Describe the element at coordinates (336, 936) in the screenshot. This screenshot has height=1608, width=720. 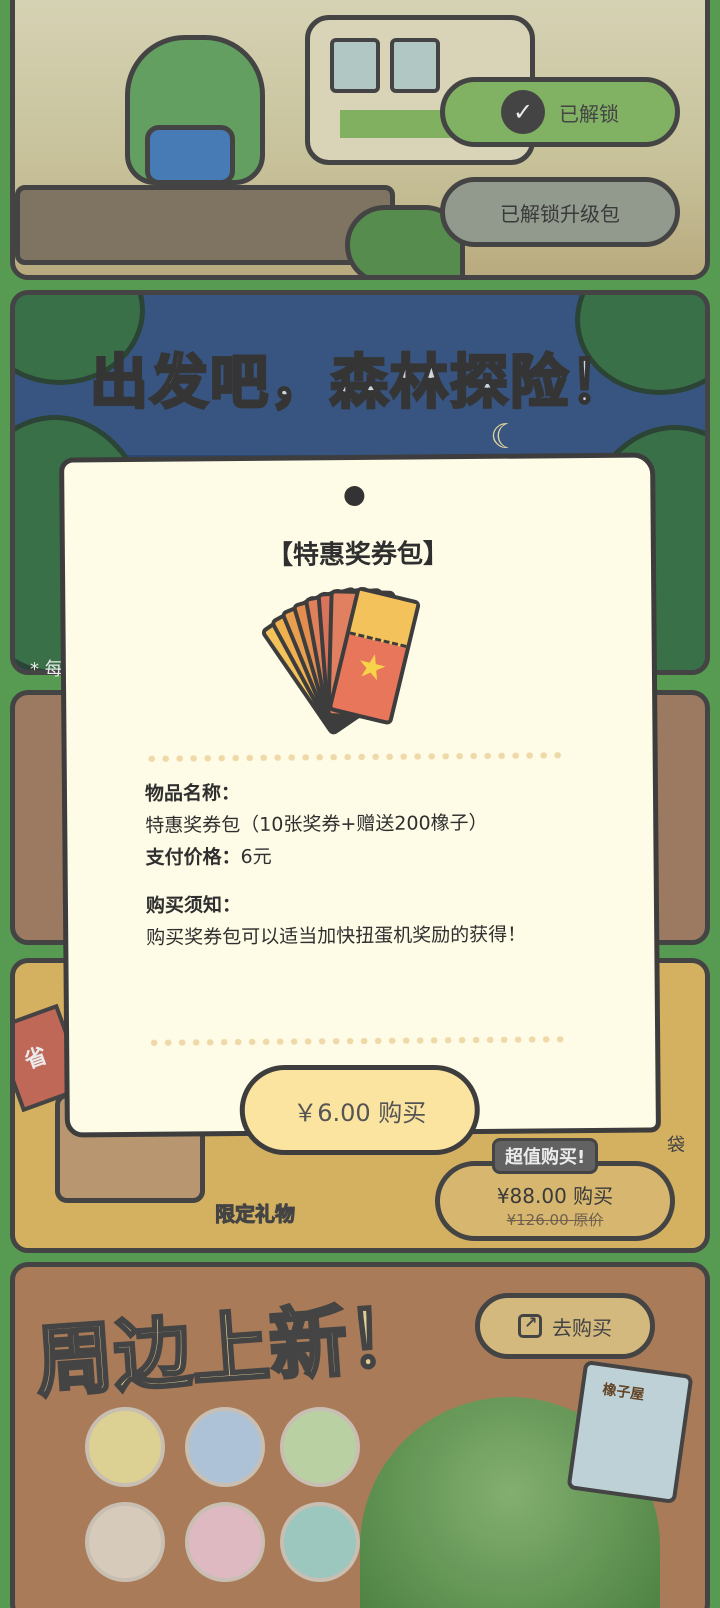
I see `notice-text: 购买奖券包可以适当加快扭蛋机奖励的获得！` at that location.